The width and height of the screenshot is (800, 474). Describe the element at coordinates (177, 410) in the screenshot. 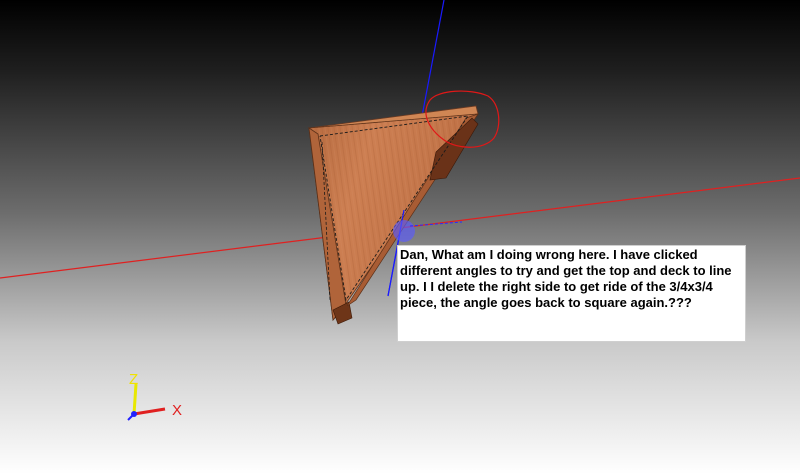

I see `triad-x-label: X` at that location.